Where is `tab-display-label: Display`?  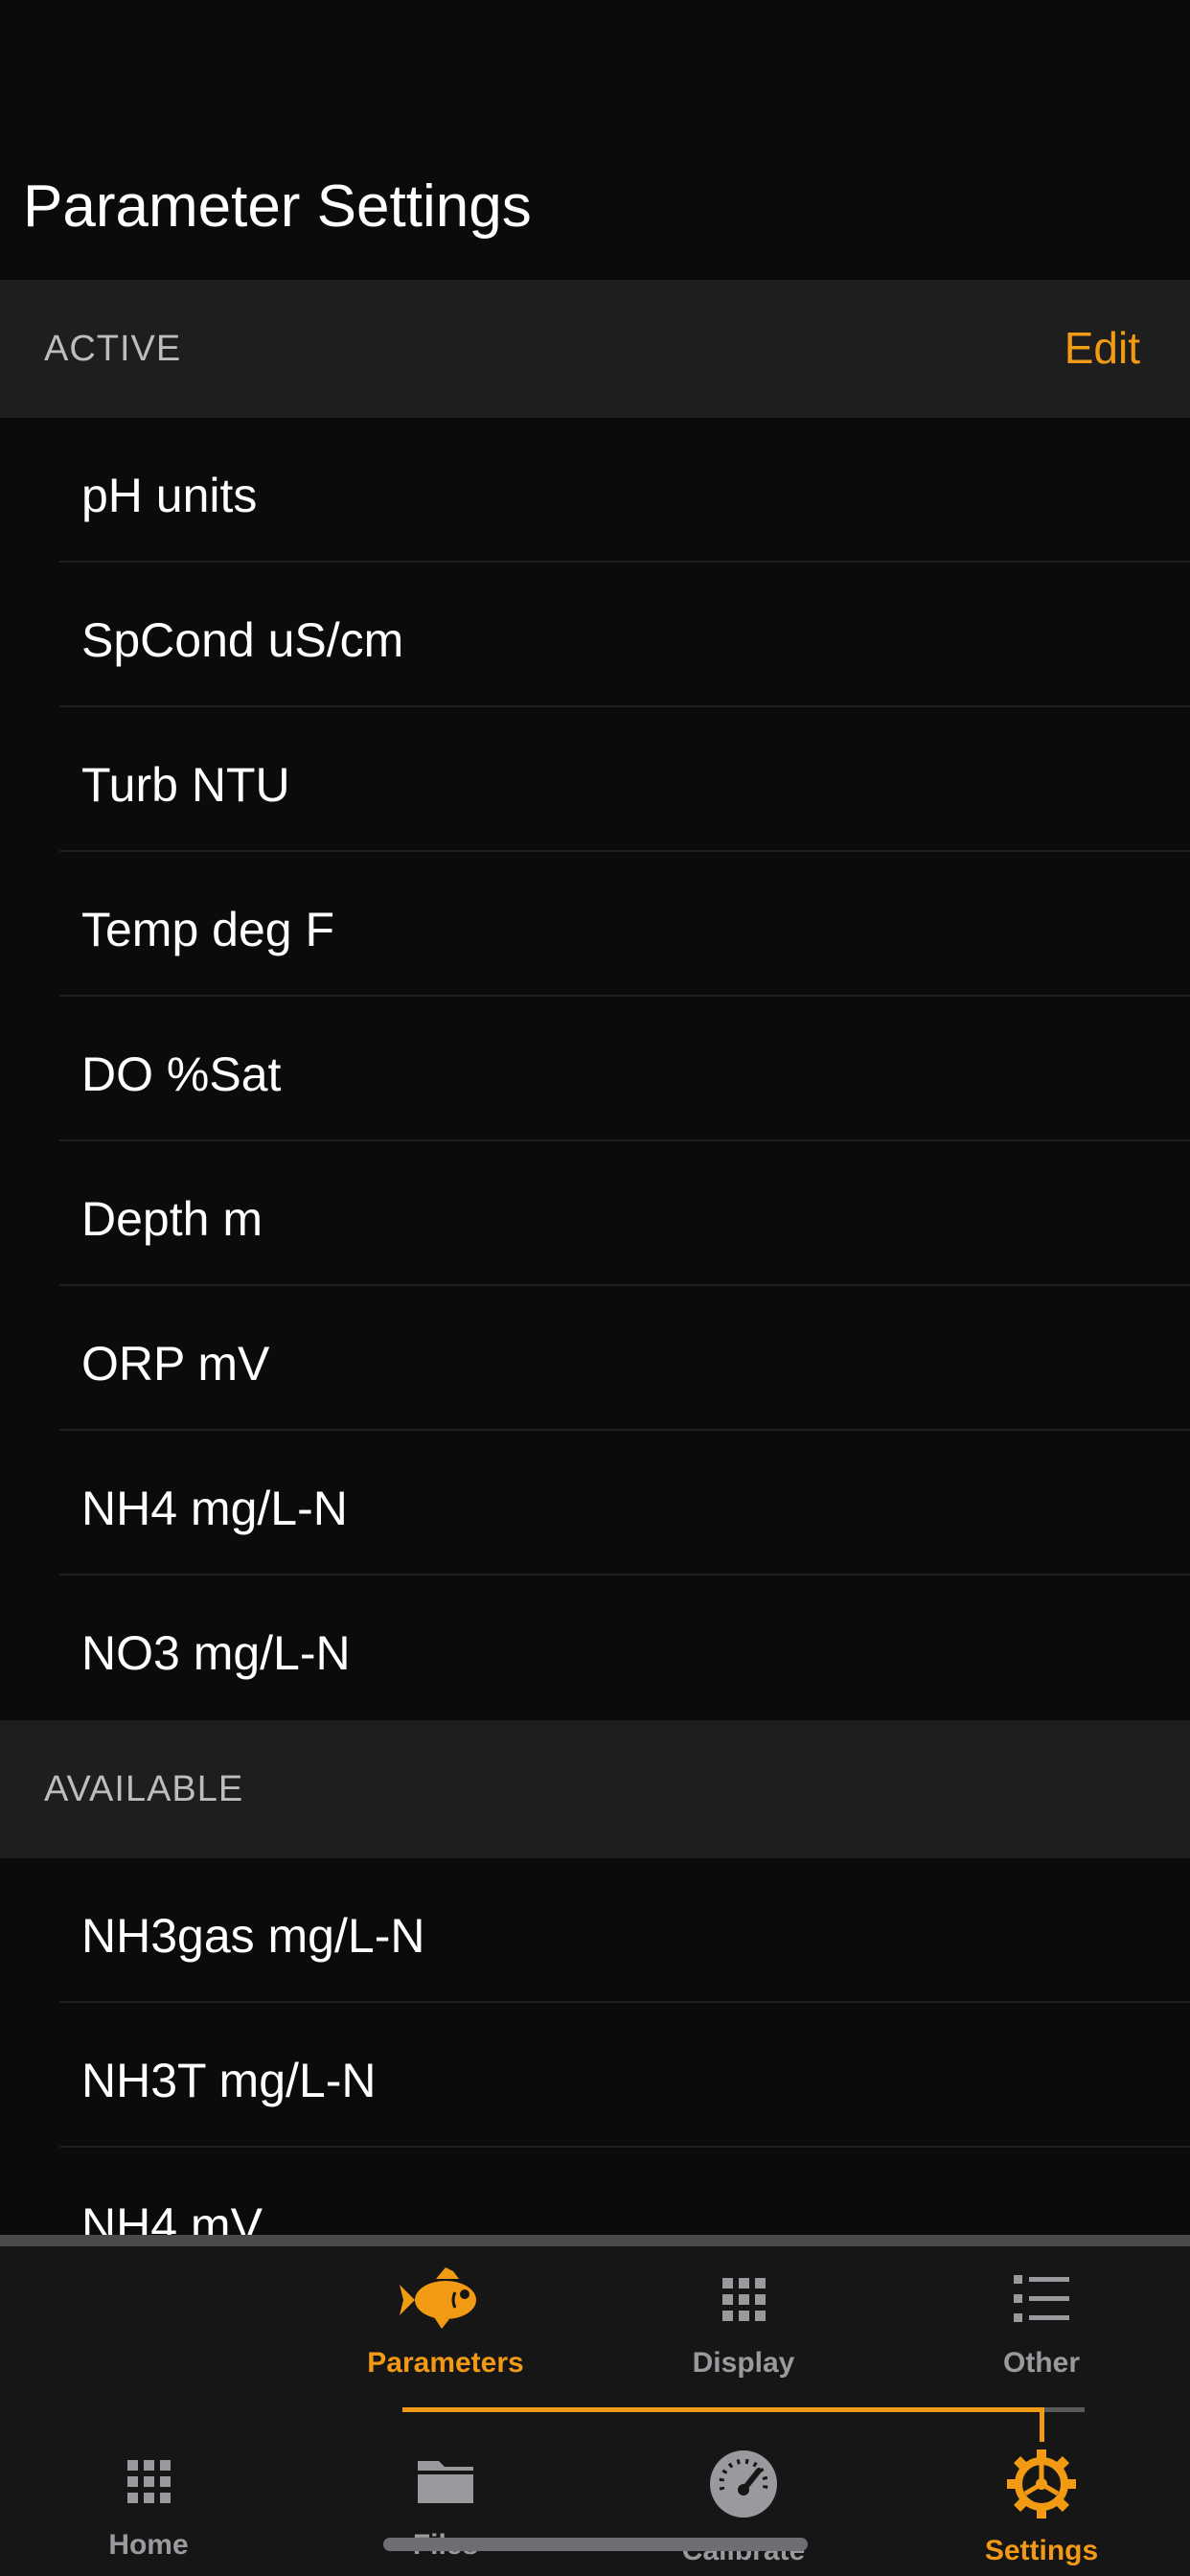
tab-display-label: Display is located at coordinates (744, 2363).